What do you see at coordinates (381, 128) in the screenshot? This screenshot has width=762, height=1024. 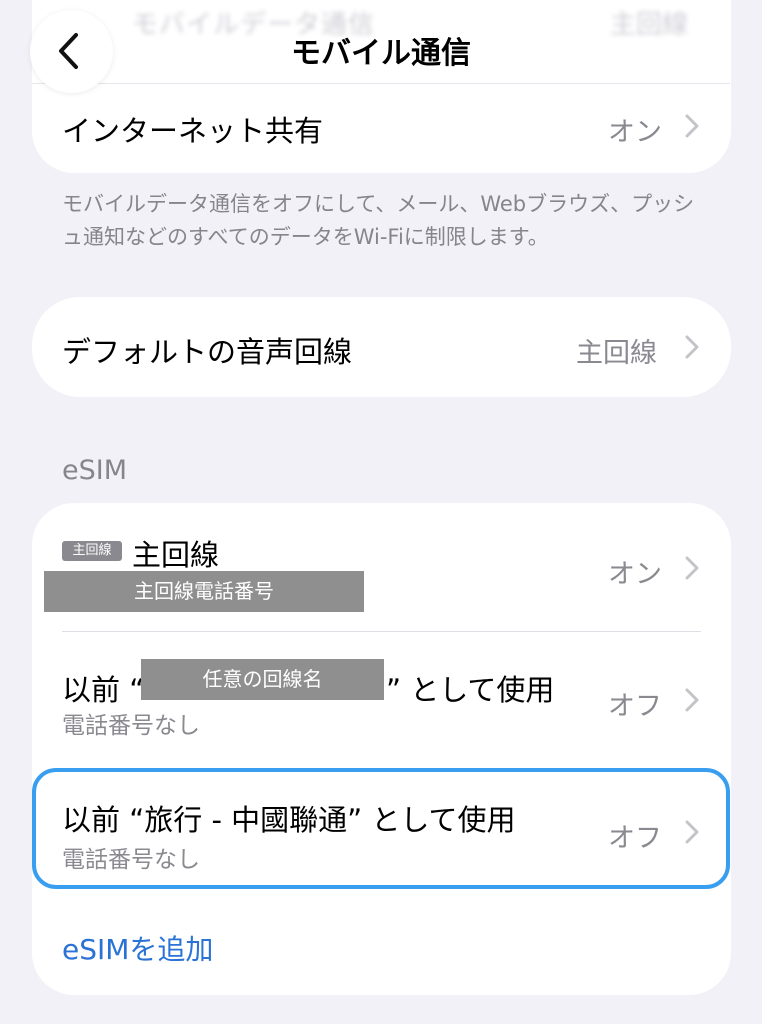 I see `hotspot-row: インターネット共有 オン` at bounding box center [381, 128].